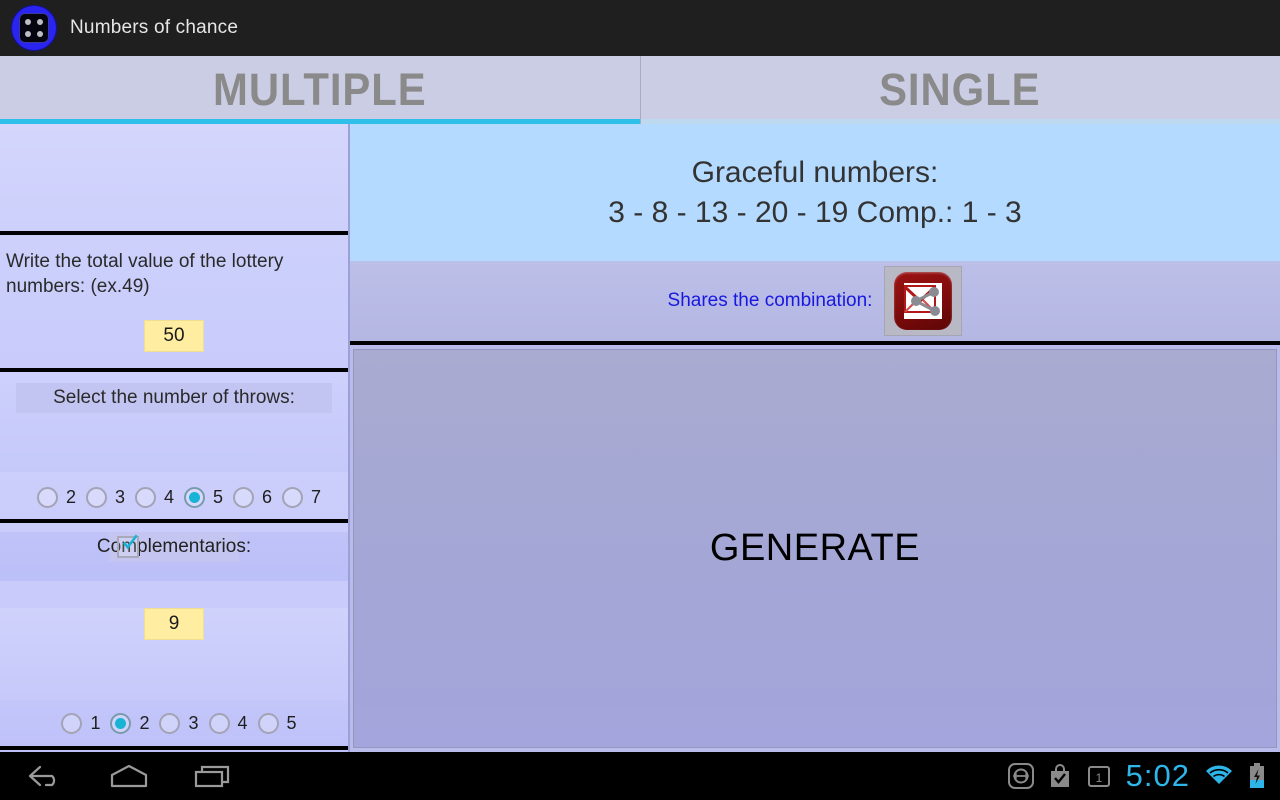  I want to click on tab-bar: MULTIPLE SINGLE, so click(640, 90).